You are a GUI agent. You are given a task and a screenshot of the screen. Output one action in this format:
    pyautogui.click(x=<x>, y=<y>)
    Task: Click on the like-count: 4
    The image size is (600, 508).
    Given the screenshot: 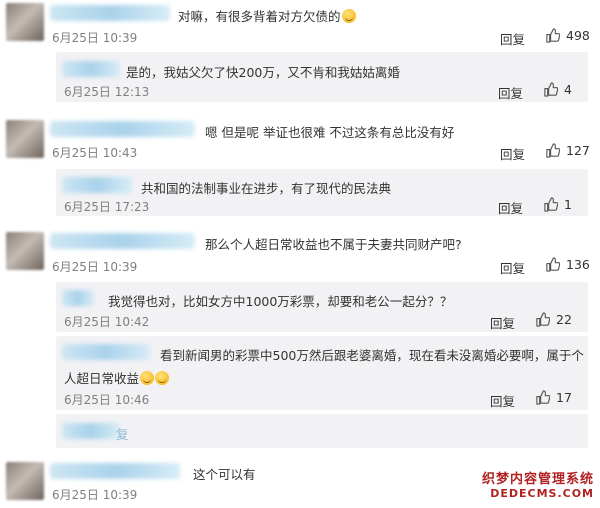 What is the action you would take?
    pyautogui.click(x=568, y=89)
    